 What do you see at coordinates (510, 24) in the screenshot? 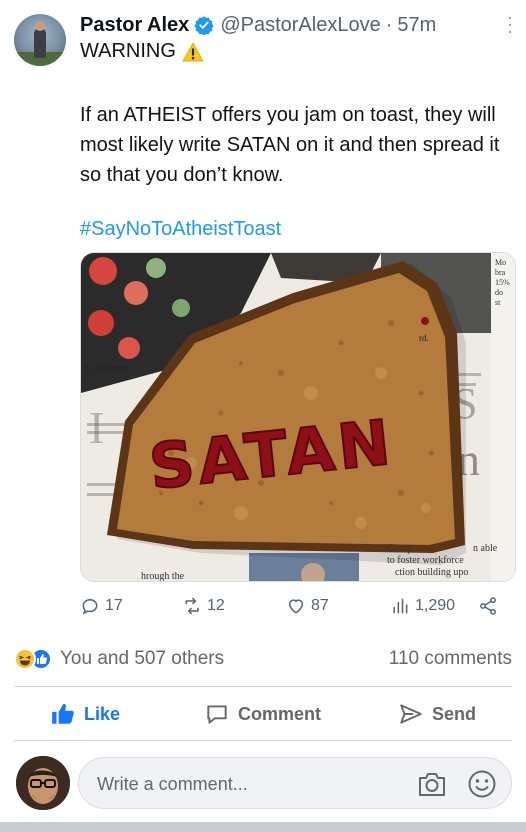
I see `more-options-icon: · · ·` at bounding box center [510, 24].